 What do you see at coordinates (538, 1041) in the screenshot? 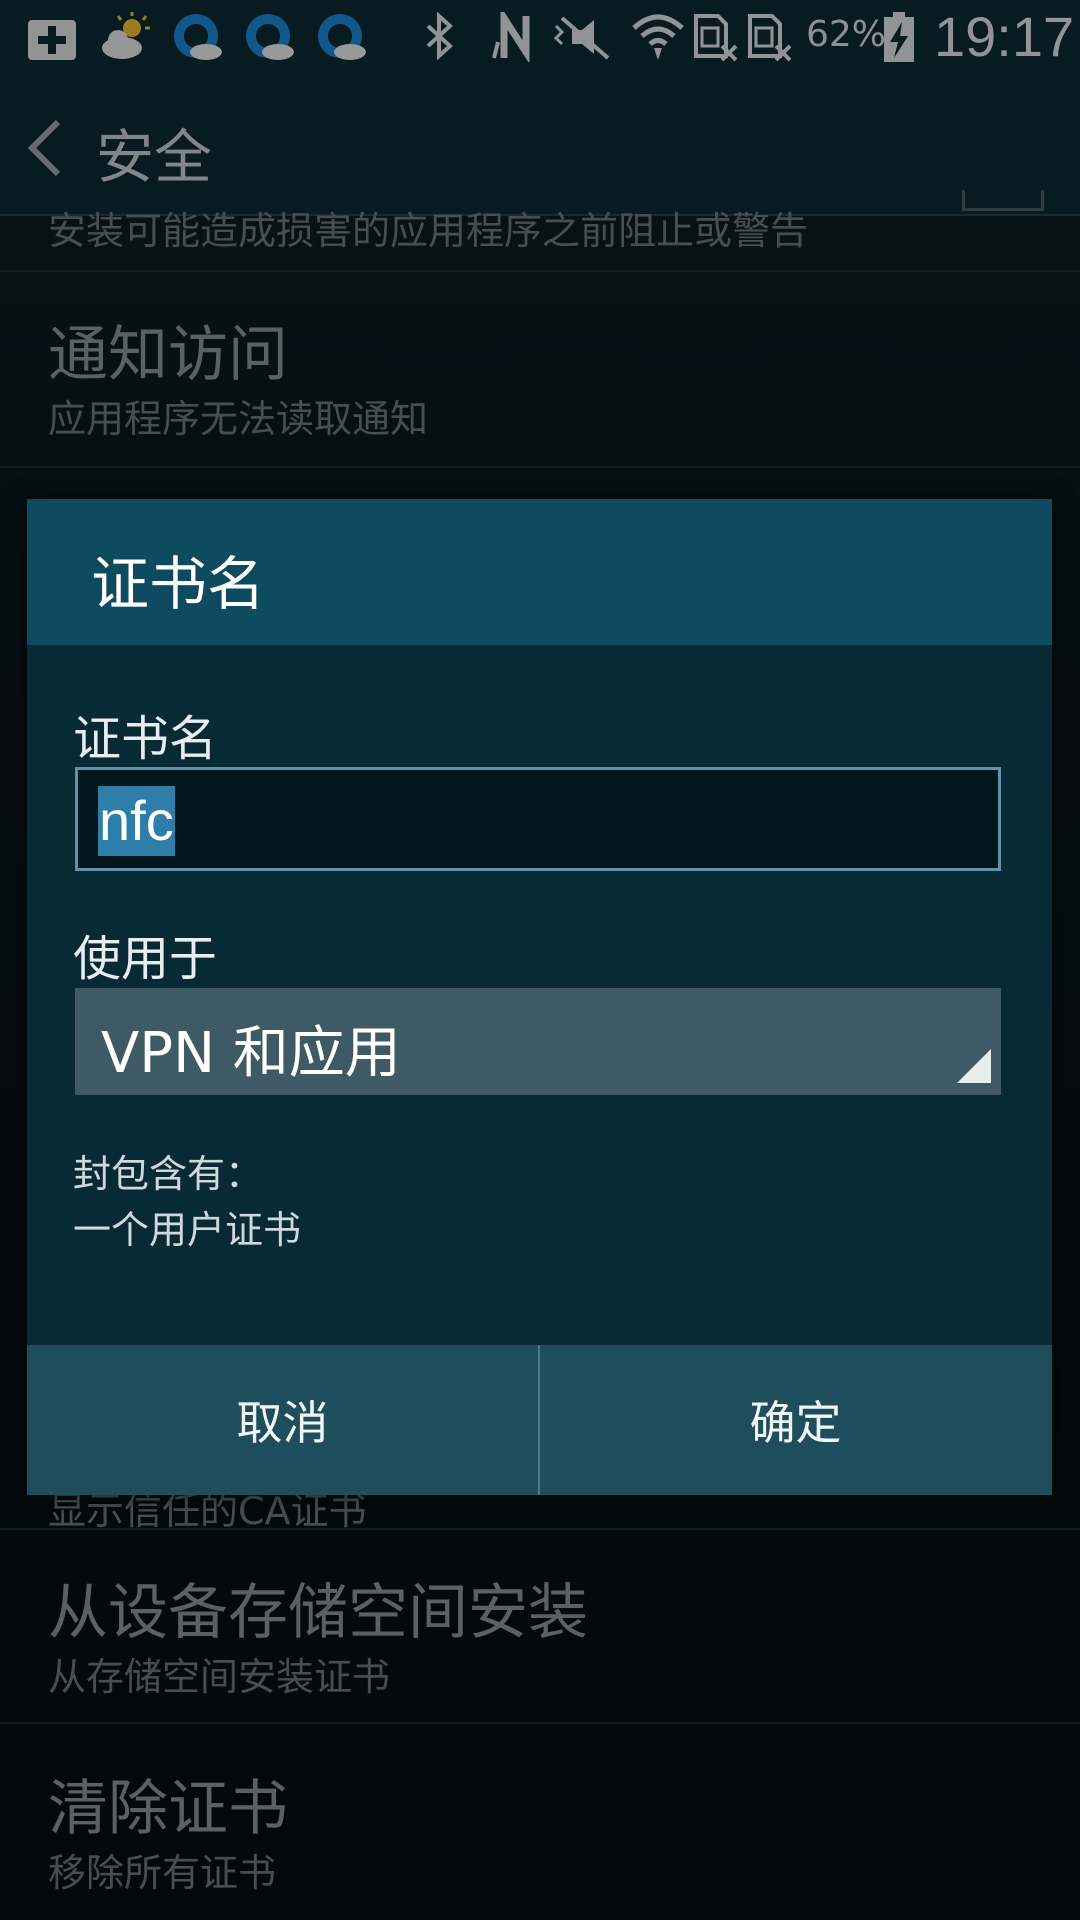
I see `usage-dropdown: VPN 和应用` at bounding box center [538, 1041].